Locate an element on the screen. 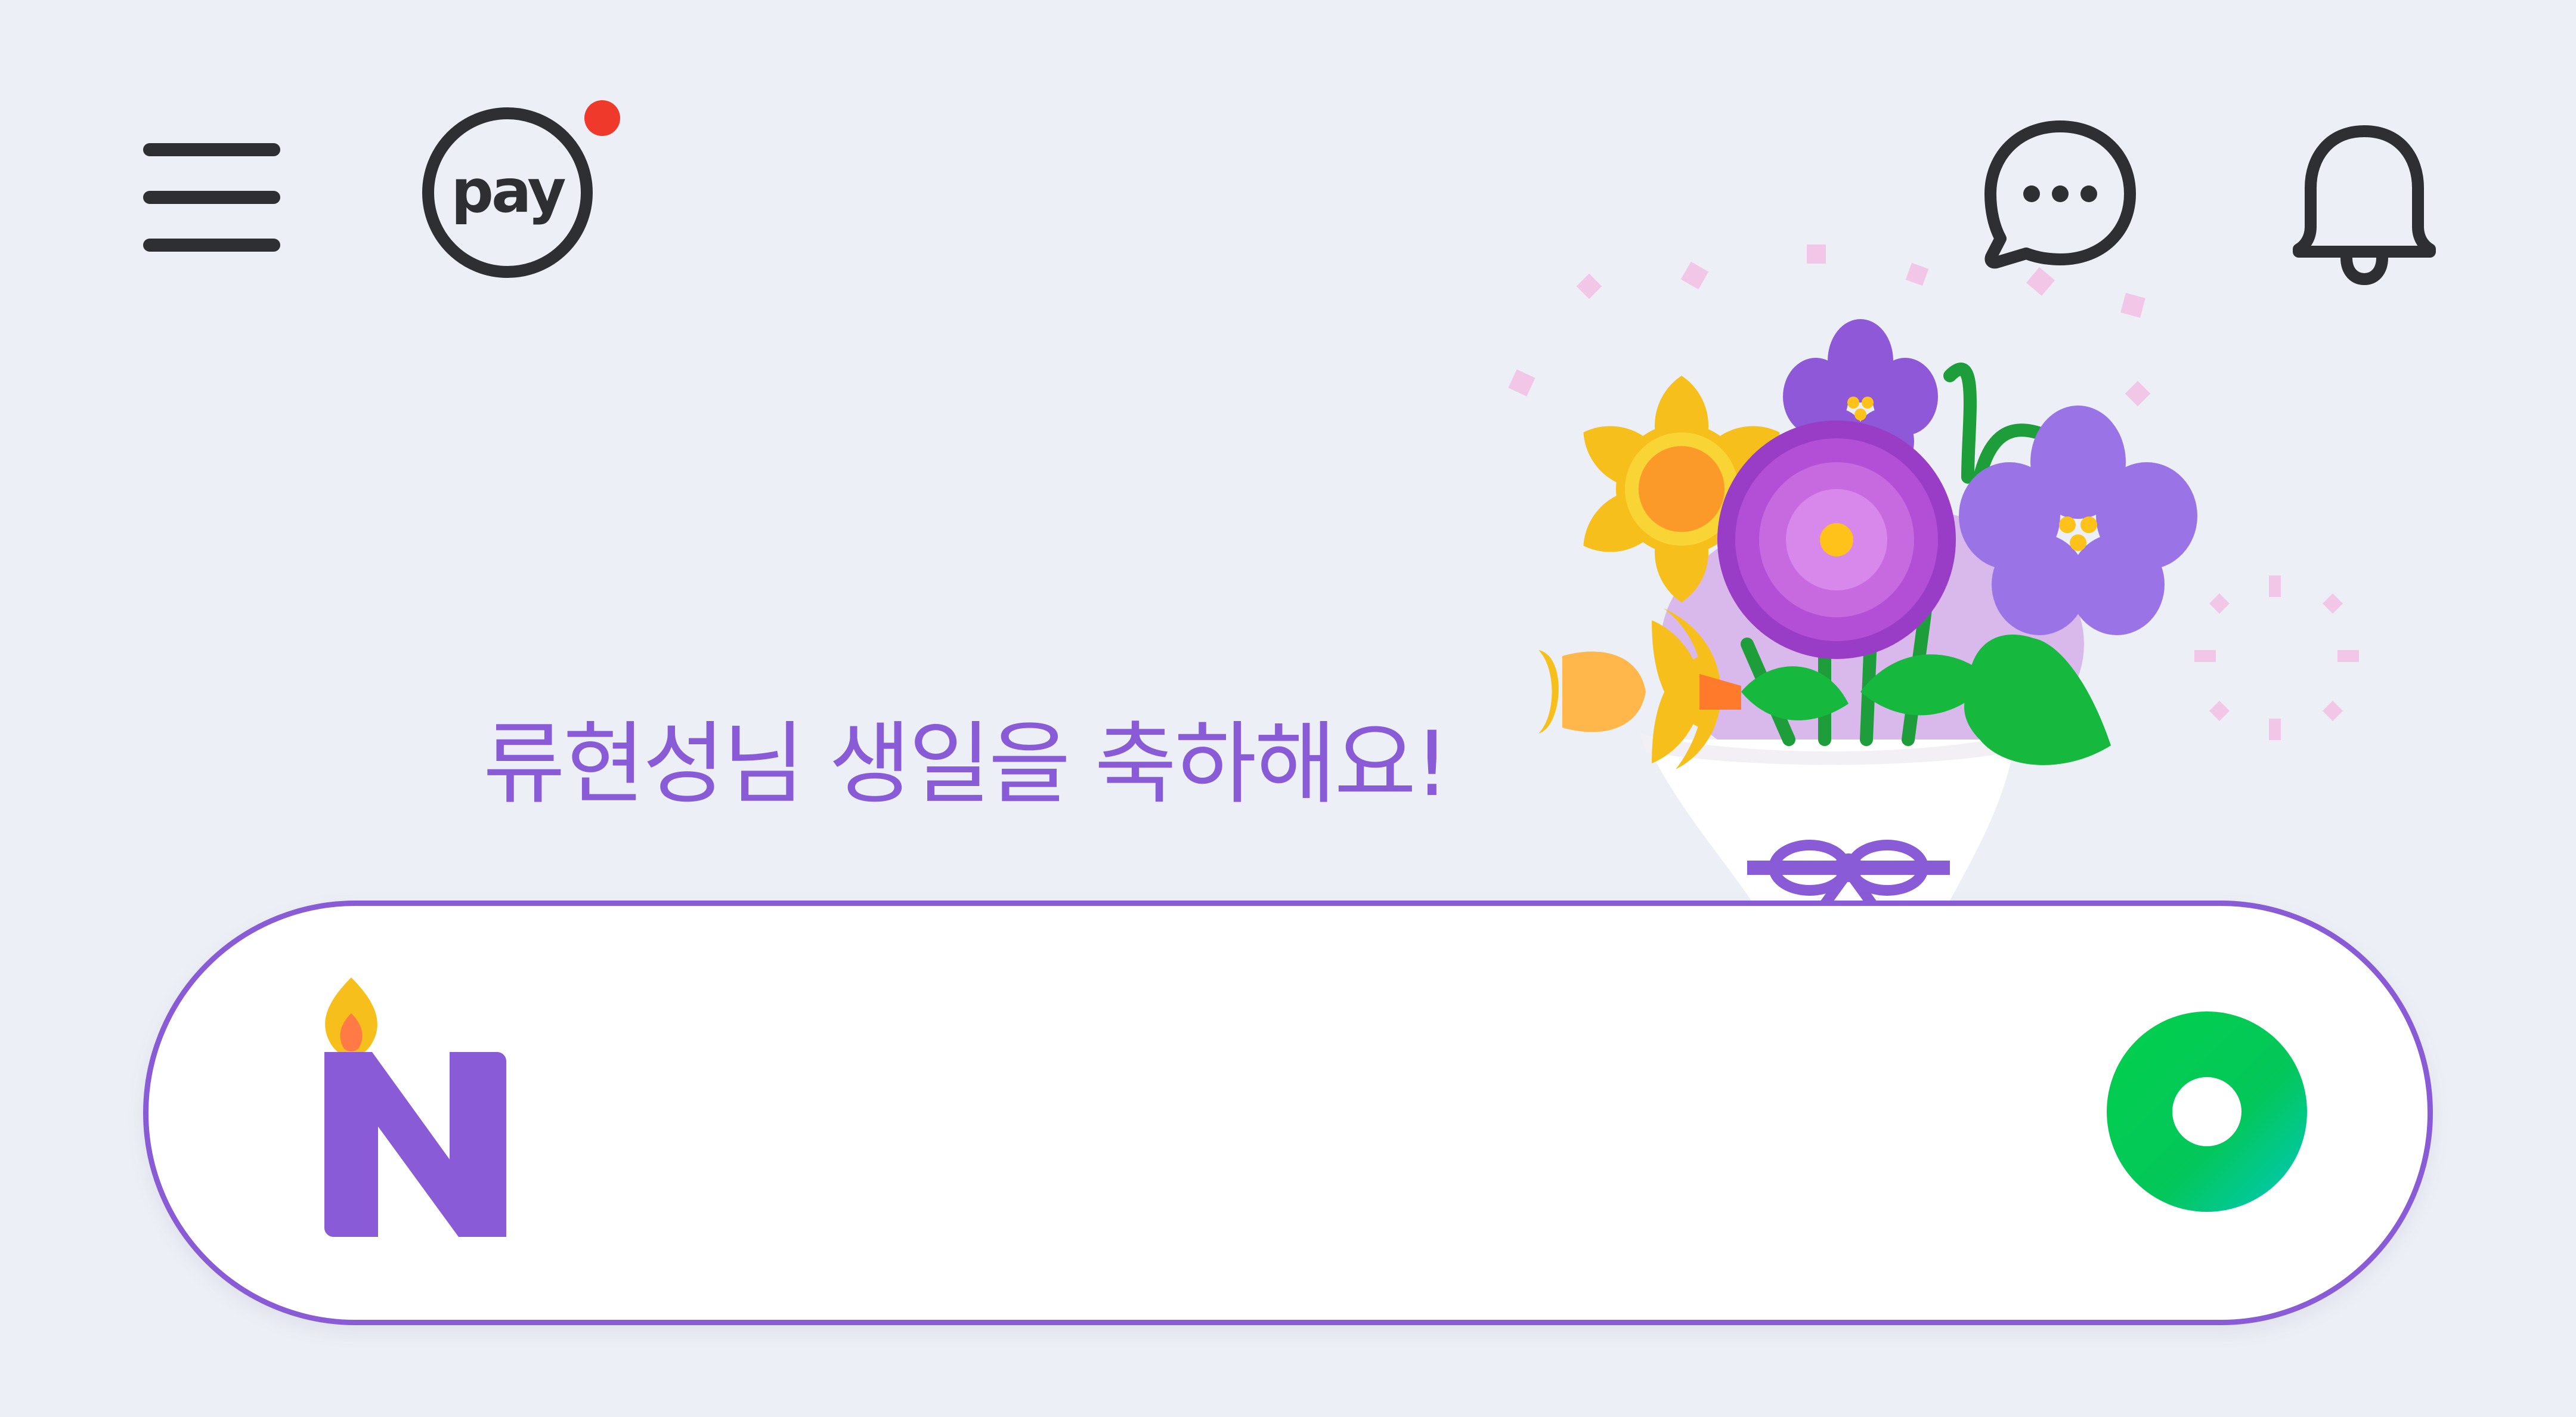 This screenshot has width=2576, height=1417. green-ring-icon is located at coordinates (2207, 1112).